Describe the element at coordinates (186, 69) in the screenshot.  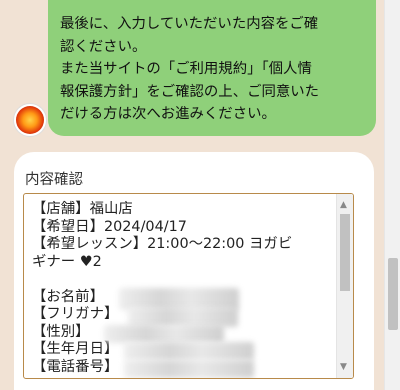
I see `message-line: また当サイトの「ご利用規約」「個人情` at that location.